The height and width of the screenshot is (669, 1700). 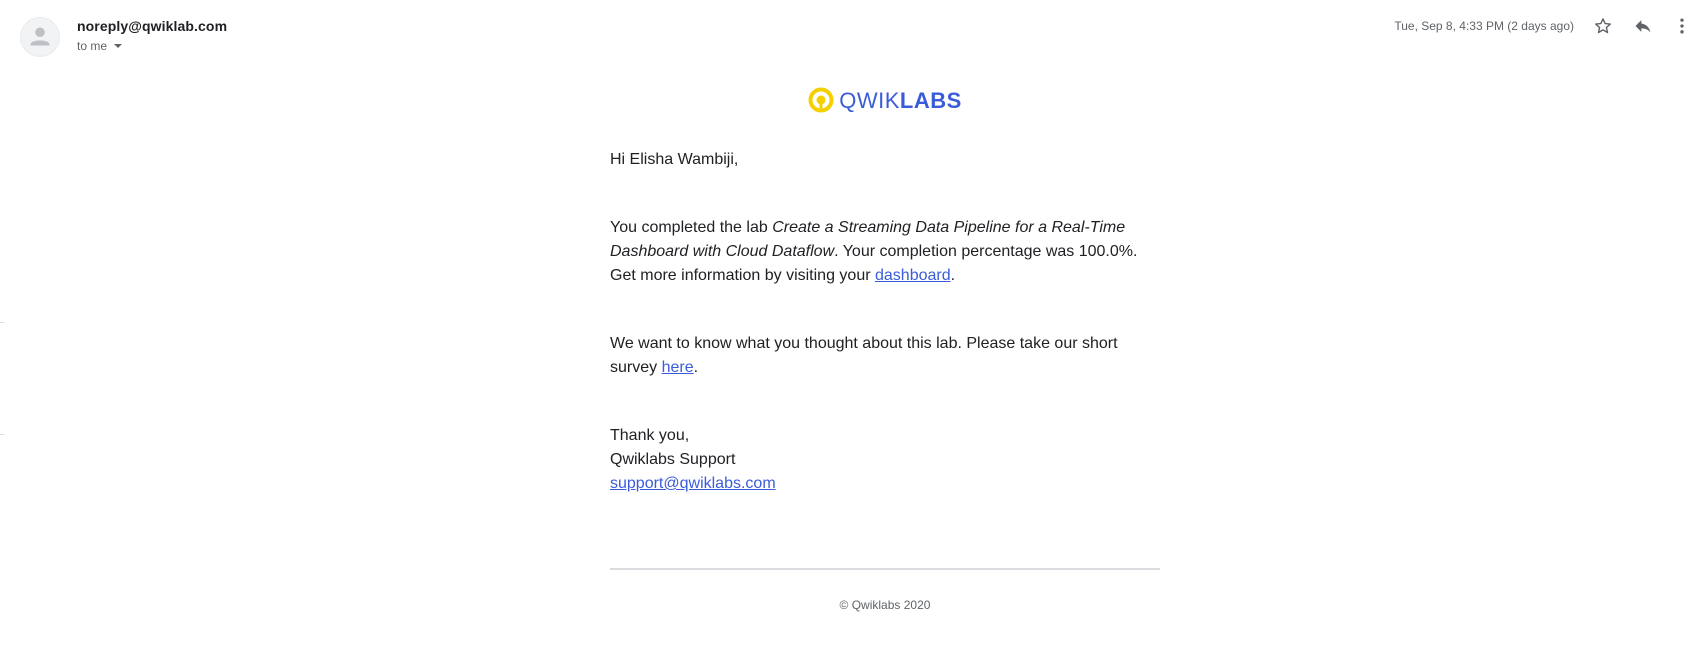 What do you see at coordinates (674, 159) in the screenshot?
I see `greeting: Hi Elisha Wambiji,` at bounding box center [674, 159].